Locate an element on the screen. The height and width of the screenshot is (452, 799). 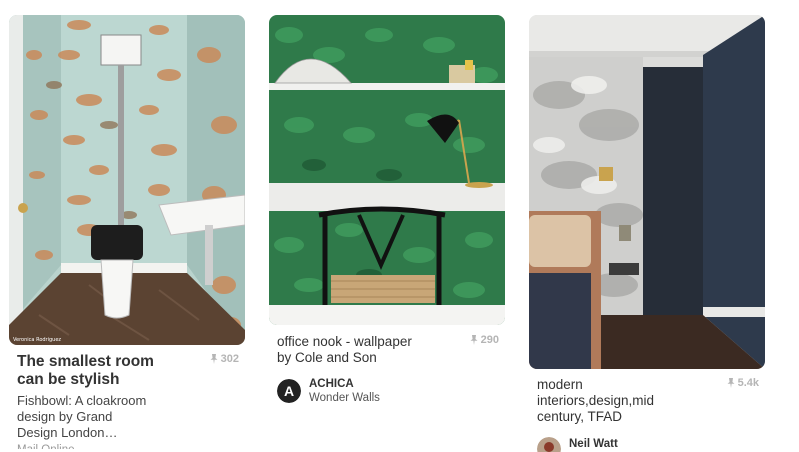
pin-title-1: The smallest room can be stylish is located at coordinates (128, 371).